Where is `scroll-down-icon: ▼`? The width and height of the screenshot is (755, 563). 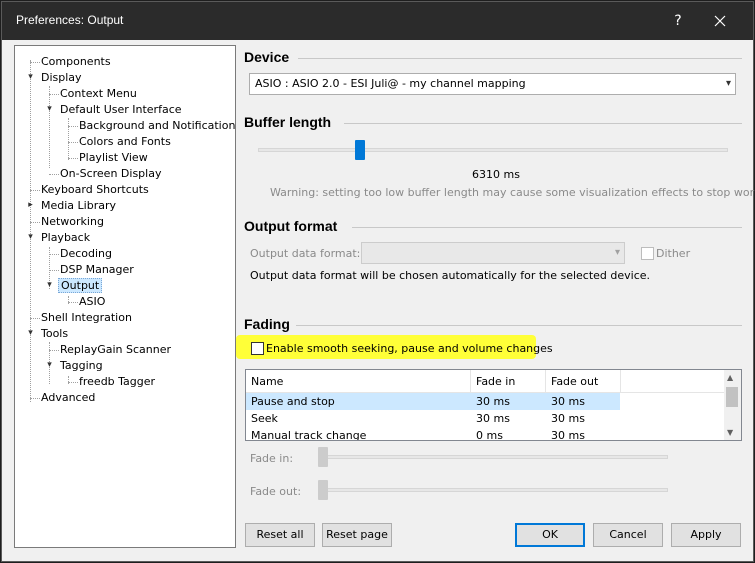 scroll-down-icon: ▼ is located at coordinates (730, 432).